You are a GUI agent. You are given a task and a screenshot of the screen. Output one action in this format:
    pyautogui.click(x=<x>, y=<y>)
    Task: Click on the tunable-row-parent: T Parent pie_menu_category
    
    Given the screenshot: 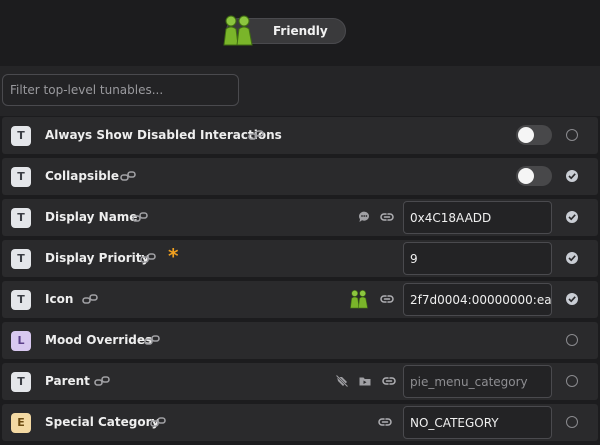 What is the action you would take?
    pyautogui.click(x=300, y=381)
    